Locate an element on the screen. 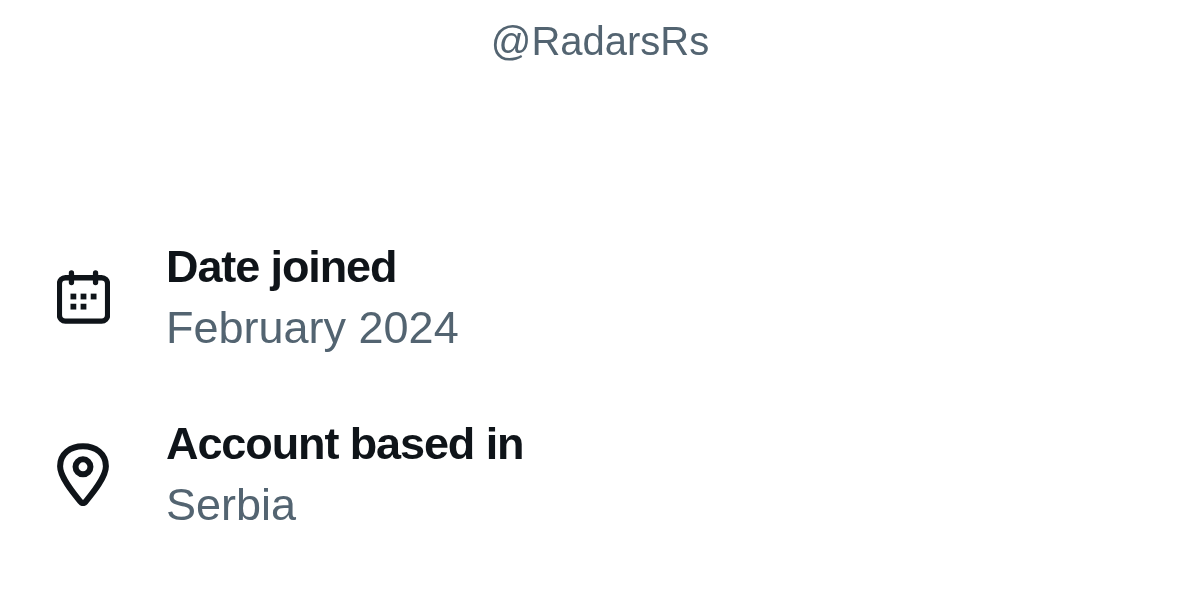  profile-handle: @RadarsRs is located at coordinates (600, 41).